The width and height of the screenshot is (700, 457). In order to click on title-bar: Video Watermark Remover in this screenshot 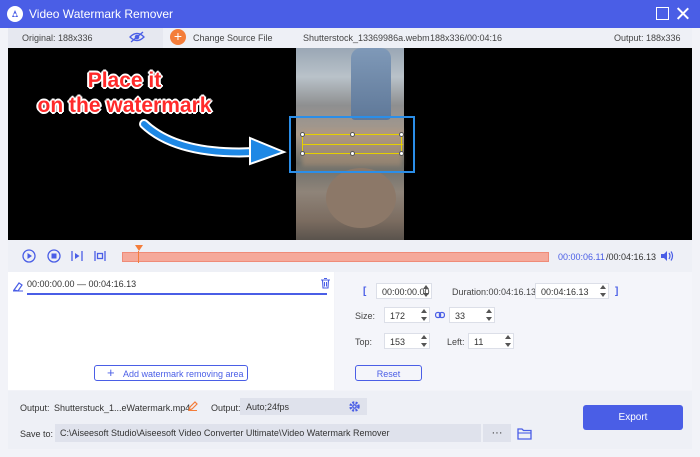, I will do `click(350, 14)`.